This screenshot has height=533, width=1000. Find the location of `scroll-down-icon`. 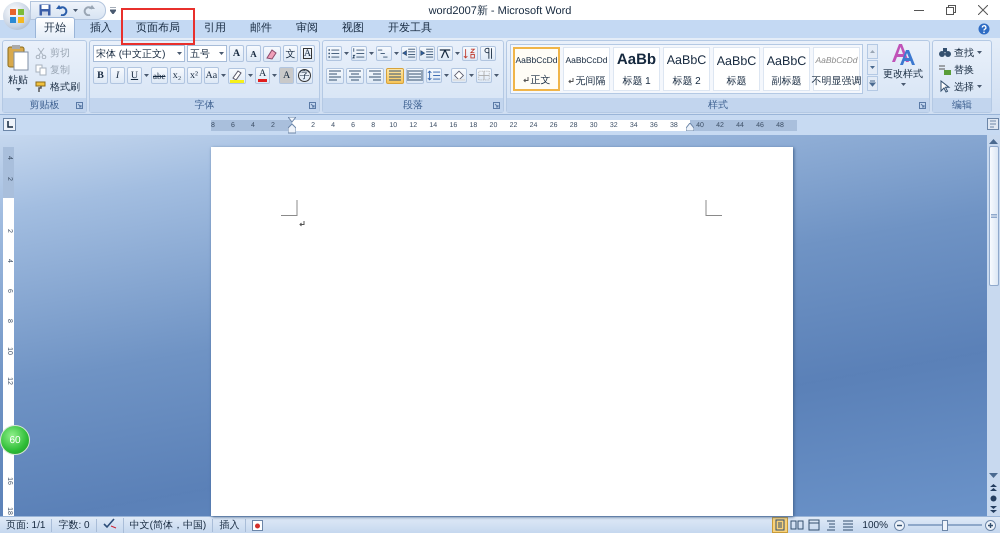

scroll-down-icon is located at coordinates (993, 476).